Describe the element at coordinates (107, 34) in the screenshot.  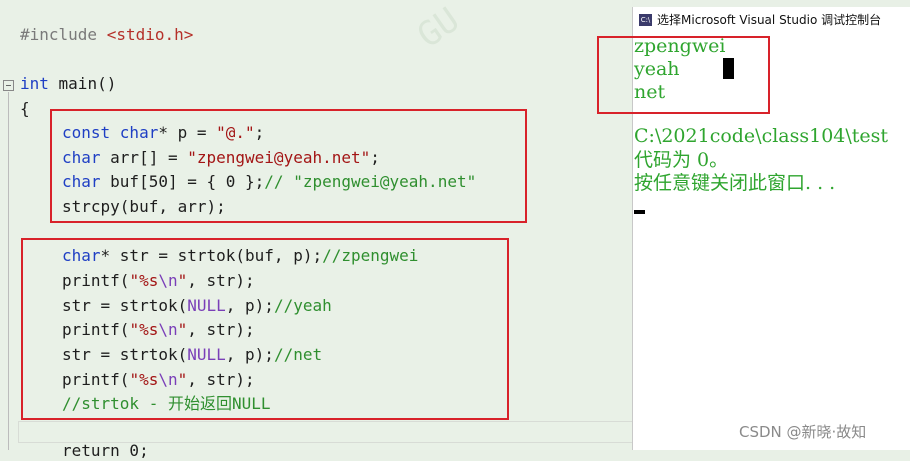
I see `include-line: #include <stdio.h>` at that location.